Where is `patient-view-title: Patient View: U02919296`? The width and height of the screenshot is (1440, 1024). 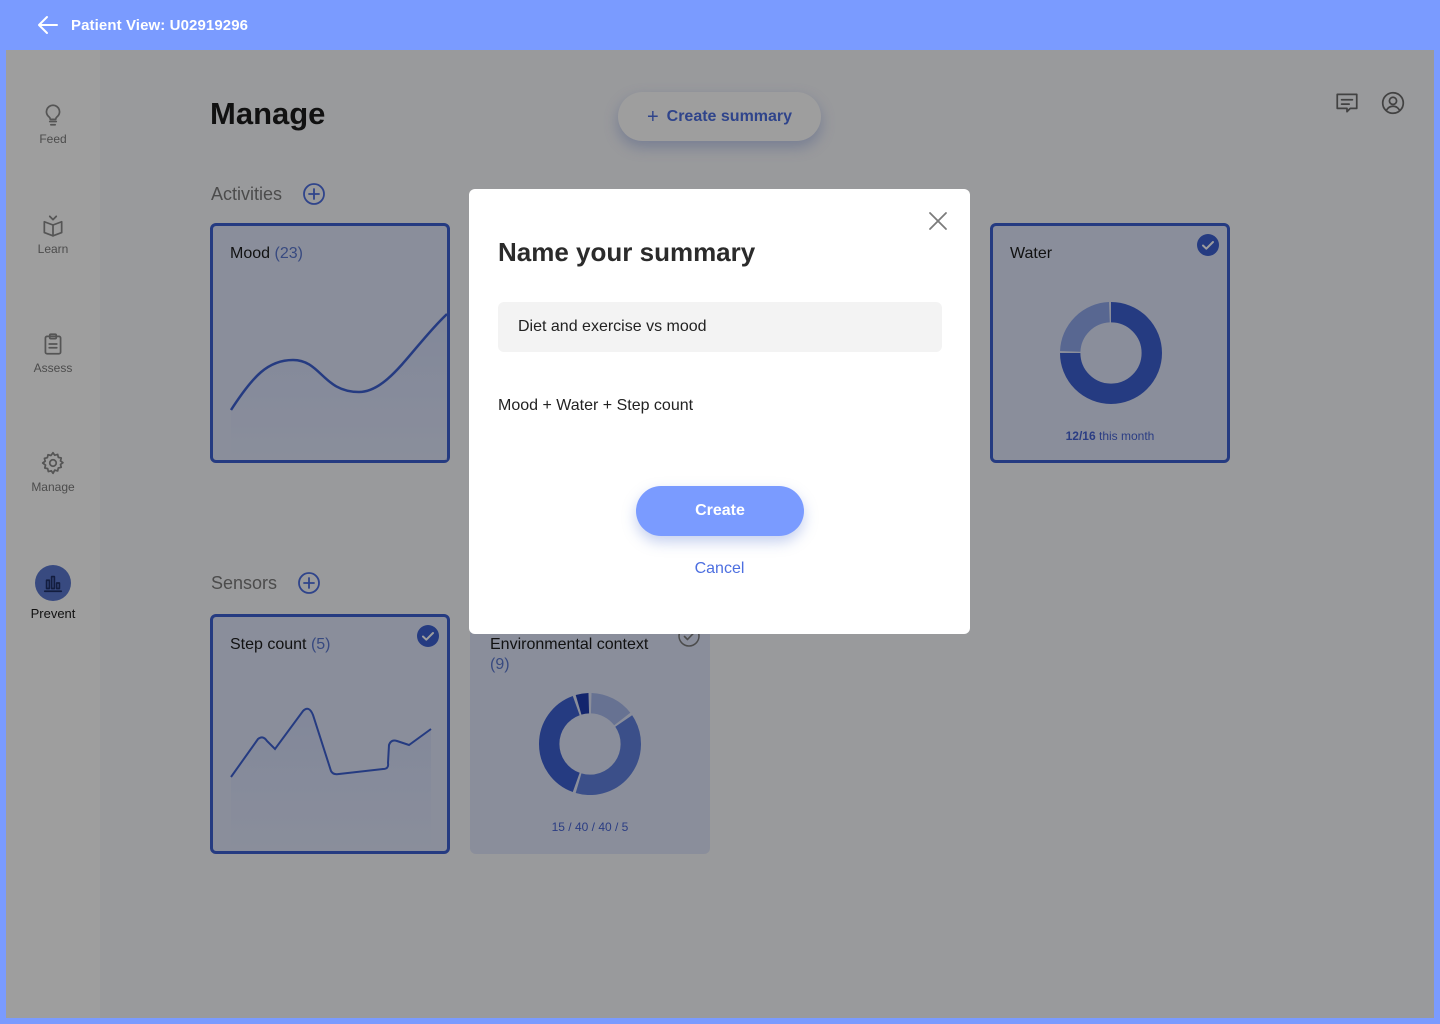
patient-view-title: Patient View: U02919296 is located at coordinates (160, 25).